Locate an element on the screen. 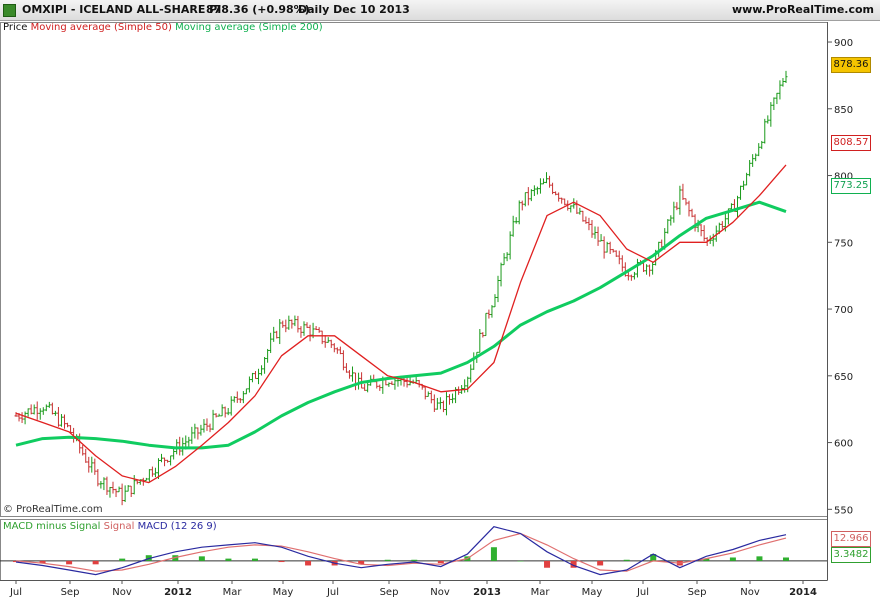  signal-tag: 12.966 is located at coordinates (851, 539).